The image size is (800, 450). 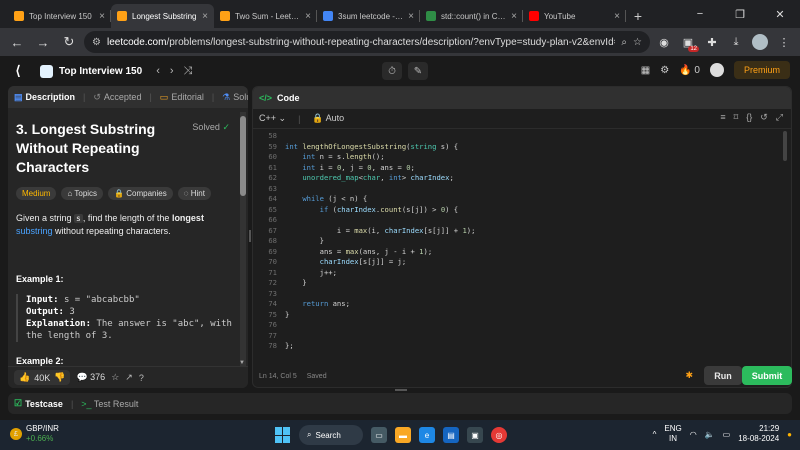 What do you see at coordinates (418, 71) in the screenshot?
I see `notes-icon: ✎` at bounding box center [418, 71].